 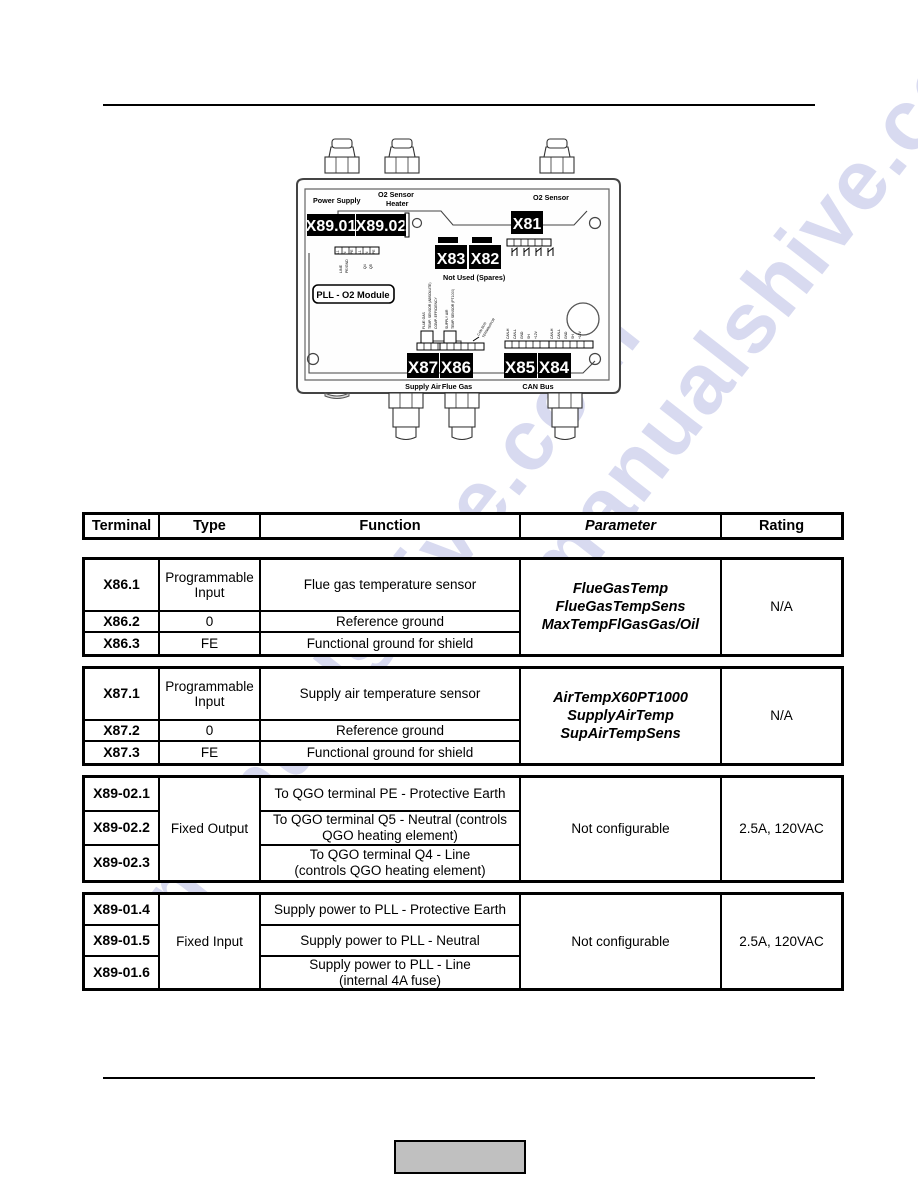 I want to click on header-terminal: Terminal, so click(x=121, y=525).